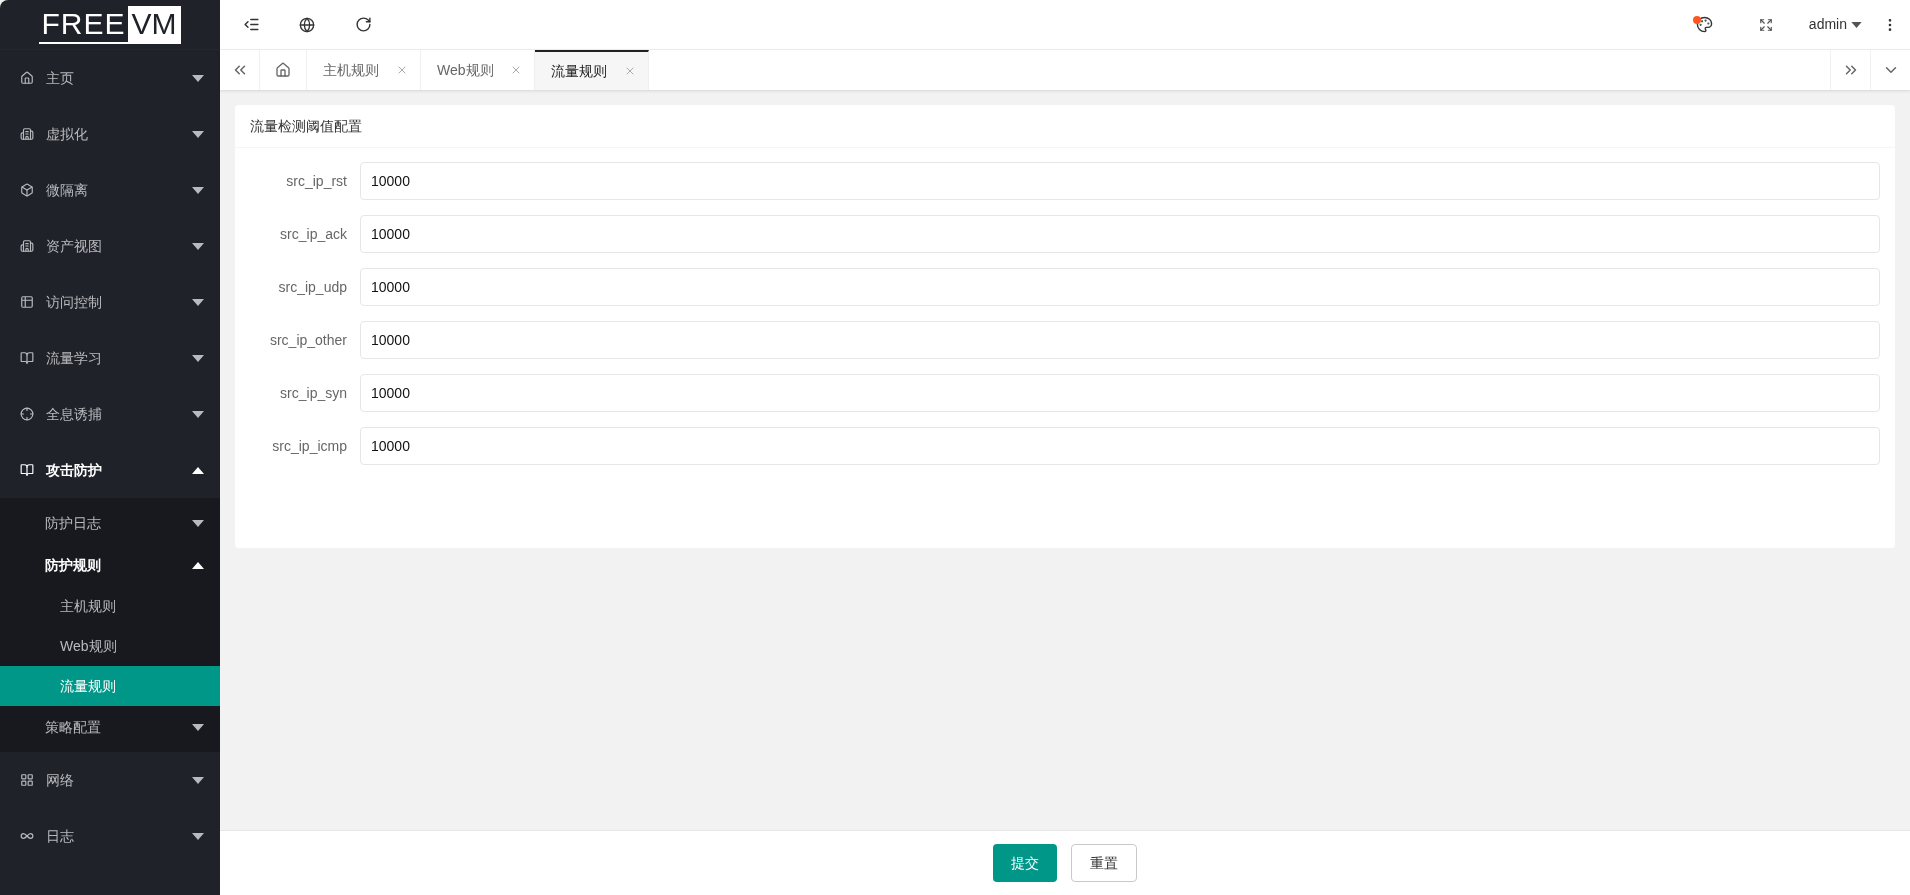 This screenshot has height=895, width=1910. What do you see at coordinates (110, 606) in the screenshot?
I see `sidebar-subitem: 主机规则` at bounding box center [110, 606].